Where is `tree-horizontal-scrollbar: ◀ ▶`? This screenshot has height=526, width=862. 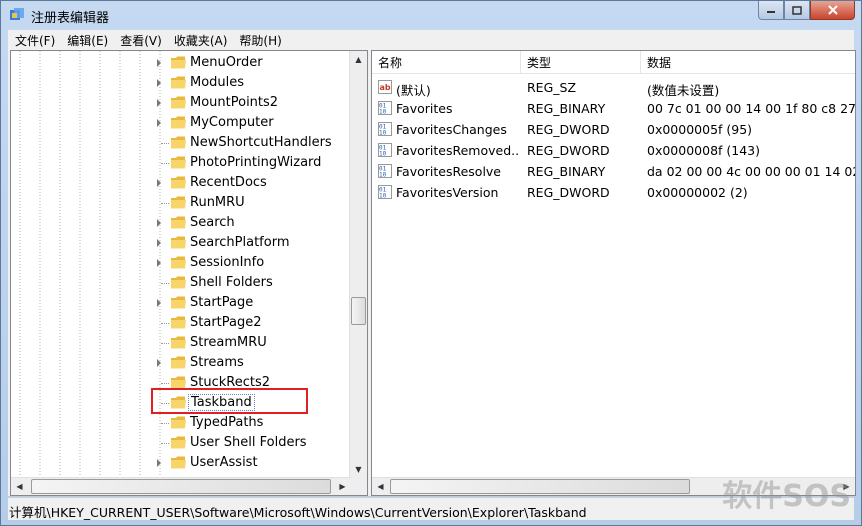
tree-horizontal-scrollbar: ◀ ▶ is located at coordinates (181, 486).